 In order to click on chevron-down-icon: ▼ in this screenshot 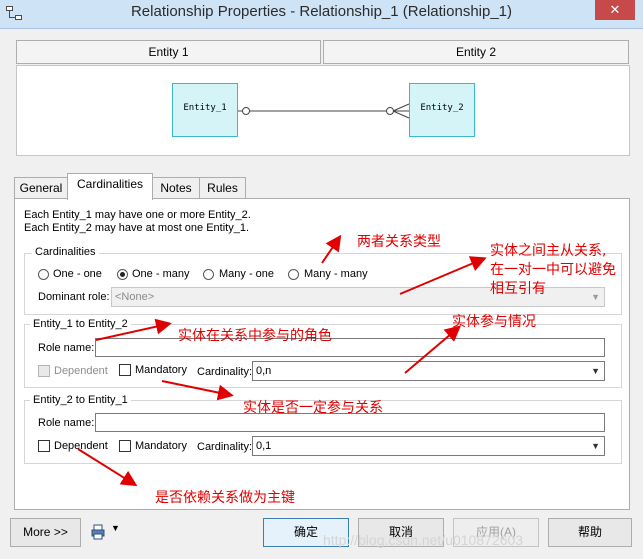, I will do `click(115, 528)`.